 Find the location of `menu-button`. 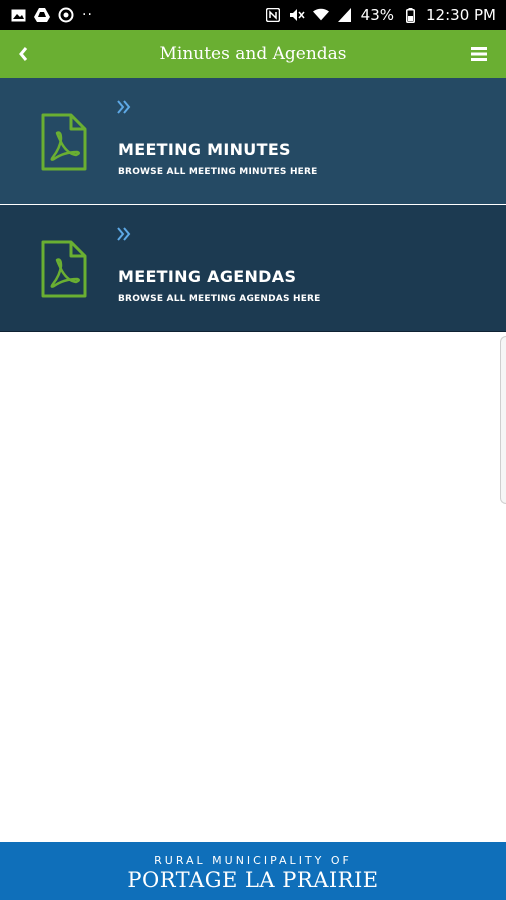

menu-button is located at coordinates (479, 54).